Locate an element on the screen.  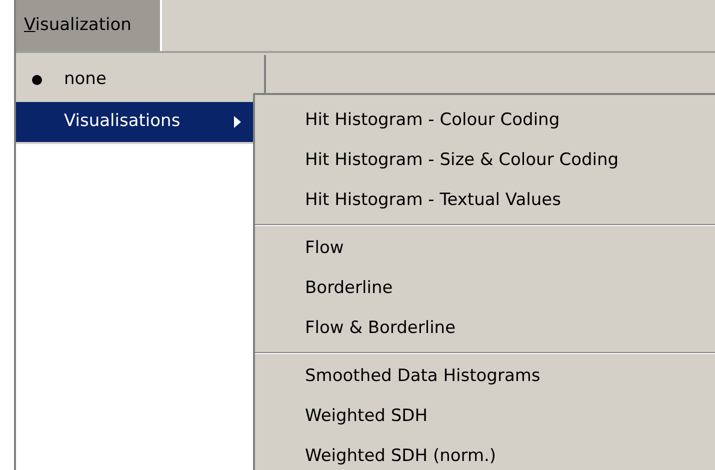
submenu-item: Weighted SDH (norm.) is located at coordinates (485, 453).